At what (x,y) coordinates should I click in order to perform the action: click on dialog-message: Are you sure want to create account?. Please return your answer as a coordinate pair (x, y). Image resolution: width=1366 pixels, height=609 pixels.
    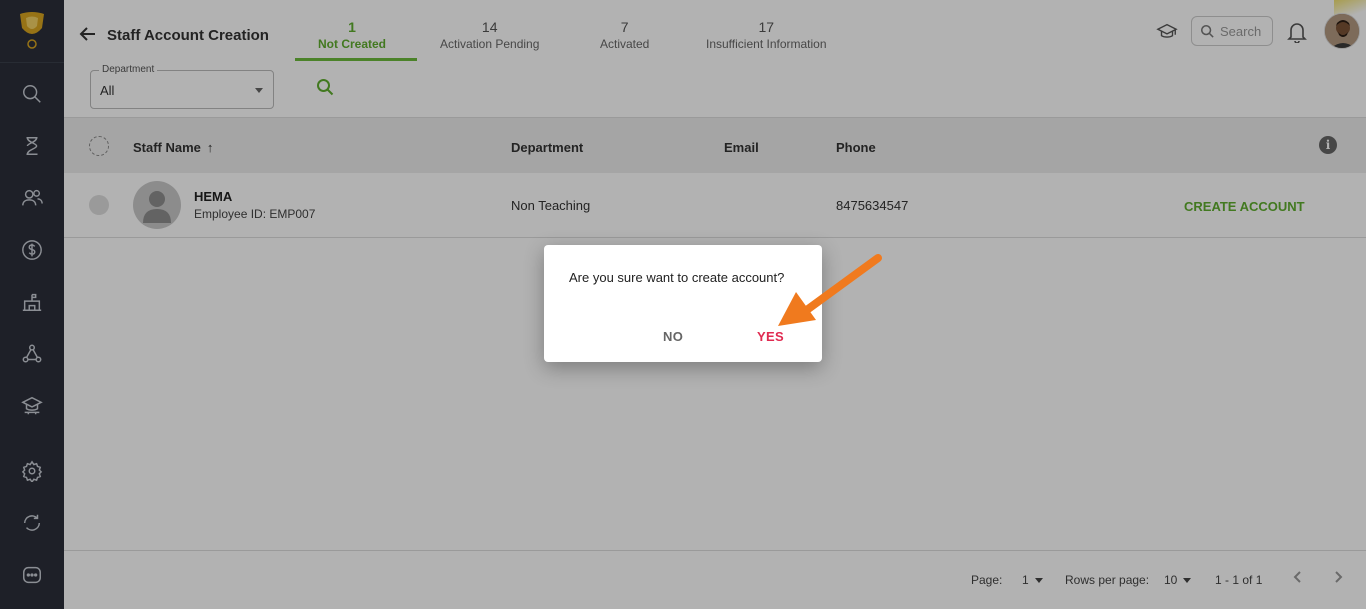
    Looking at the image, I should click on (677, 277).